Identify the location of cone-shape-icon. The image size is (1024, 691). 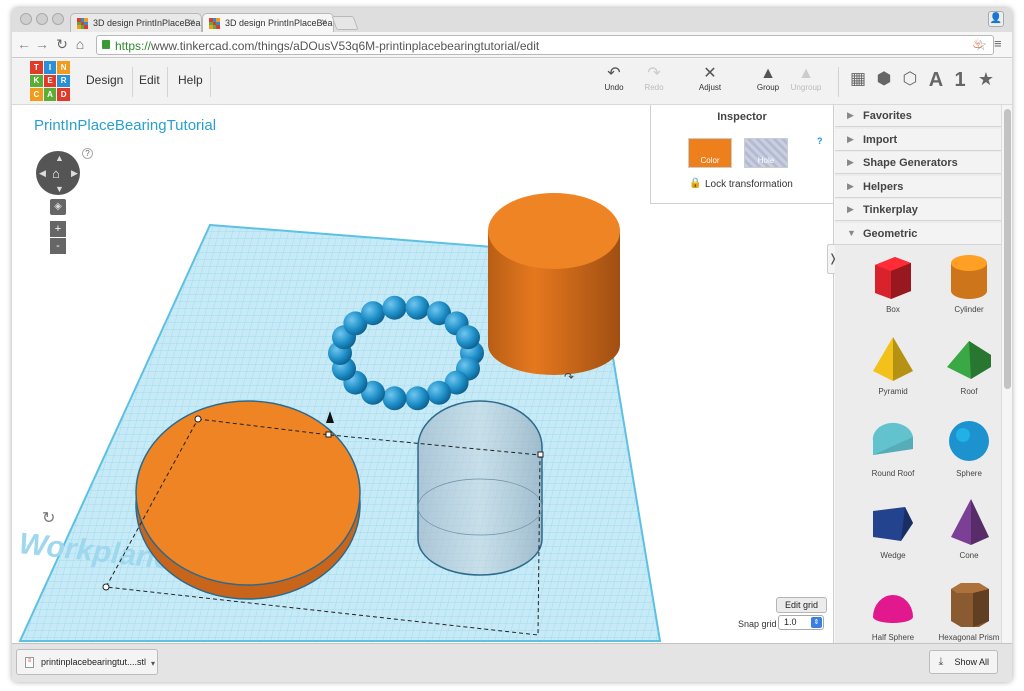
(970, 522).